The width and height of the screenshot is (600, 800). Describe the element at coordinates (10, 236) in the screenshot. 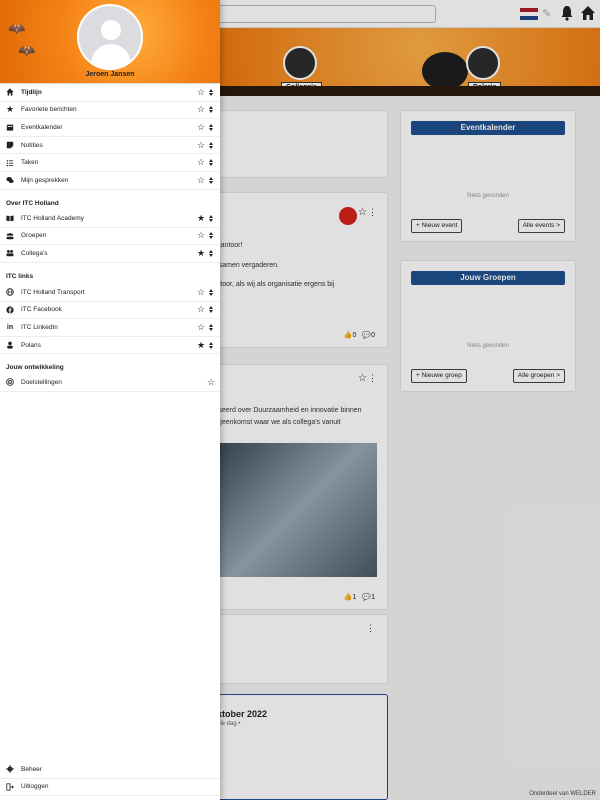

I see `group-icon` at that location.